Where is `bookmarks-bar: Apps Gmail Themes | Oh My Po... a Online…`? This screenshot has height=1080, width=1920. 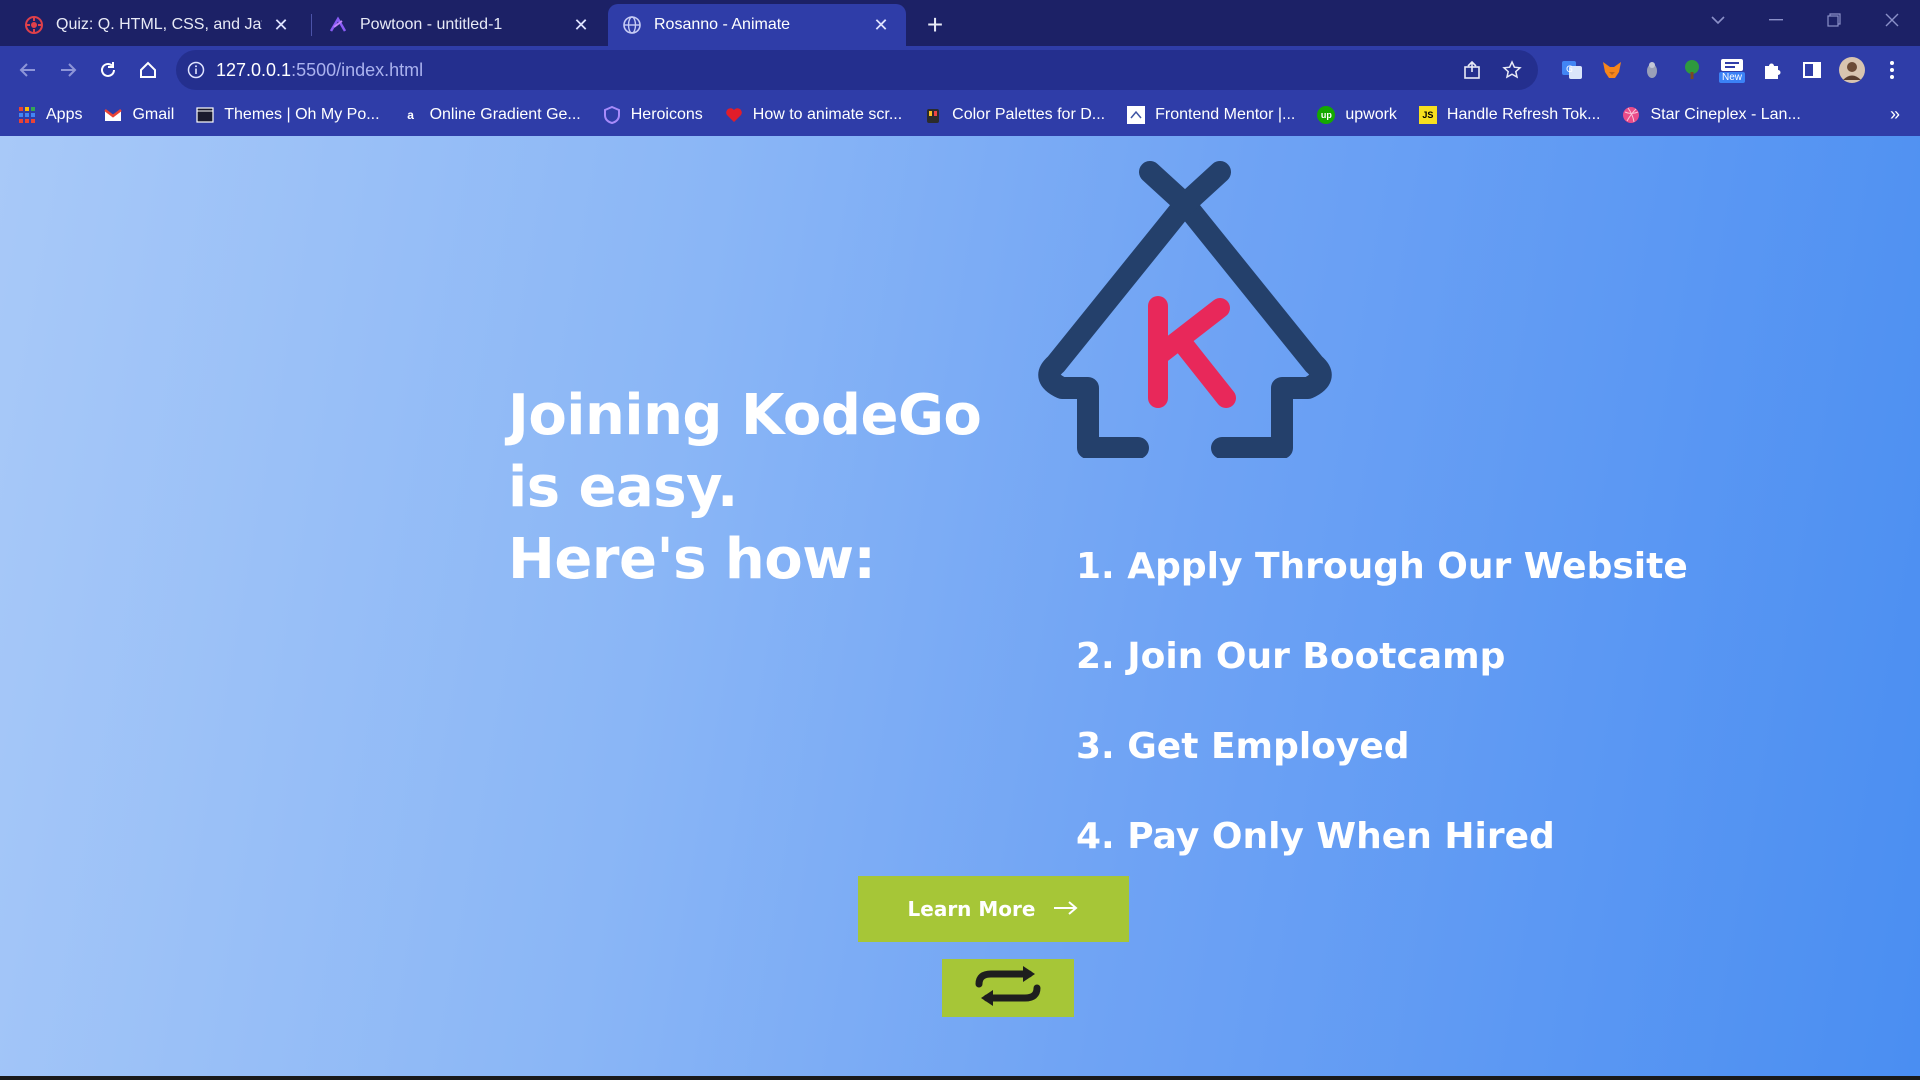
bookmarks-bar: Apps Gmail Themes | Oh My Po... a Online… is located at coordinates (960, 115).